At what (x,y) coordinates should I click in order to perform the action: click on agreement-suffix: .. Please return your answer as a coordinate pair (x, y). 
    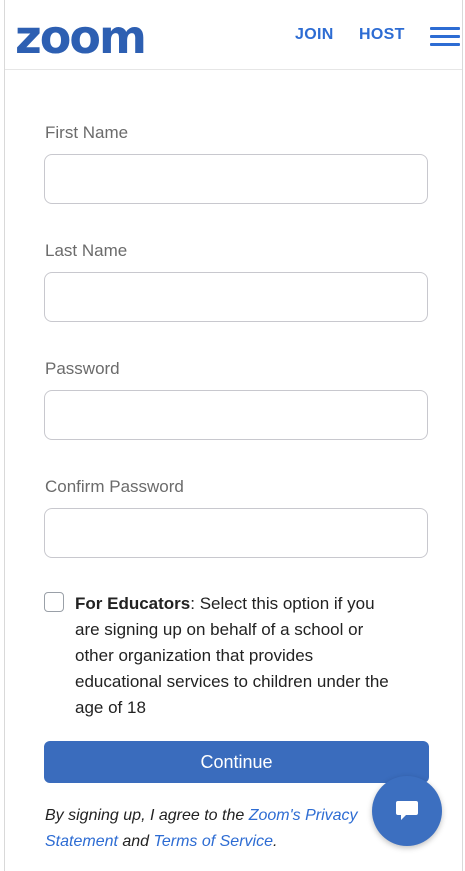
    Looking at the image, I should click on (275, 841).